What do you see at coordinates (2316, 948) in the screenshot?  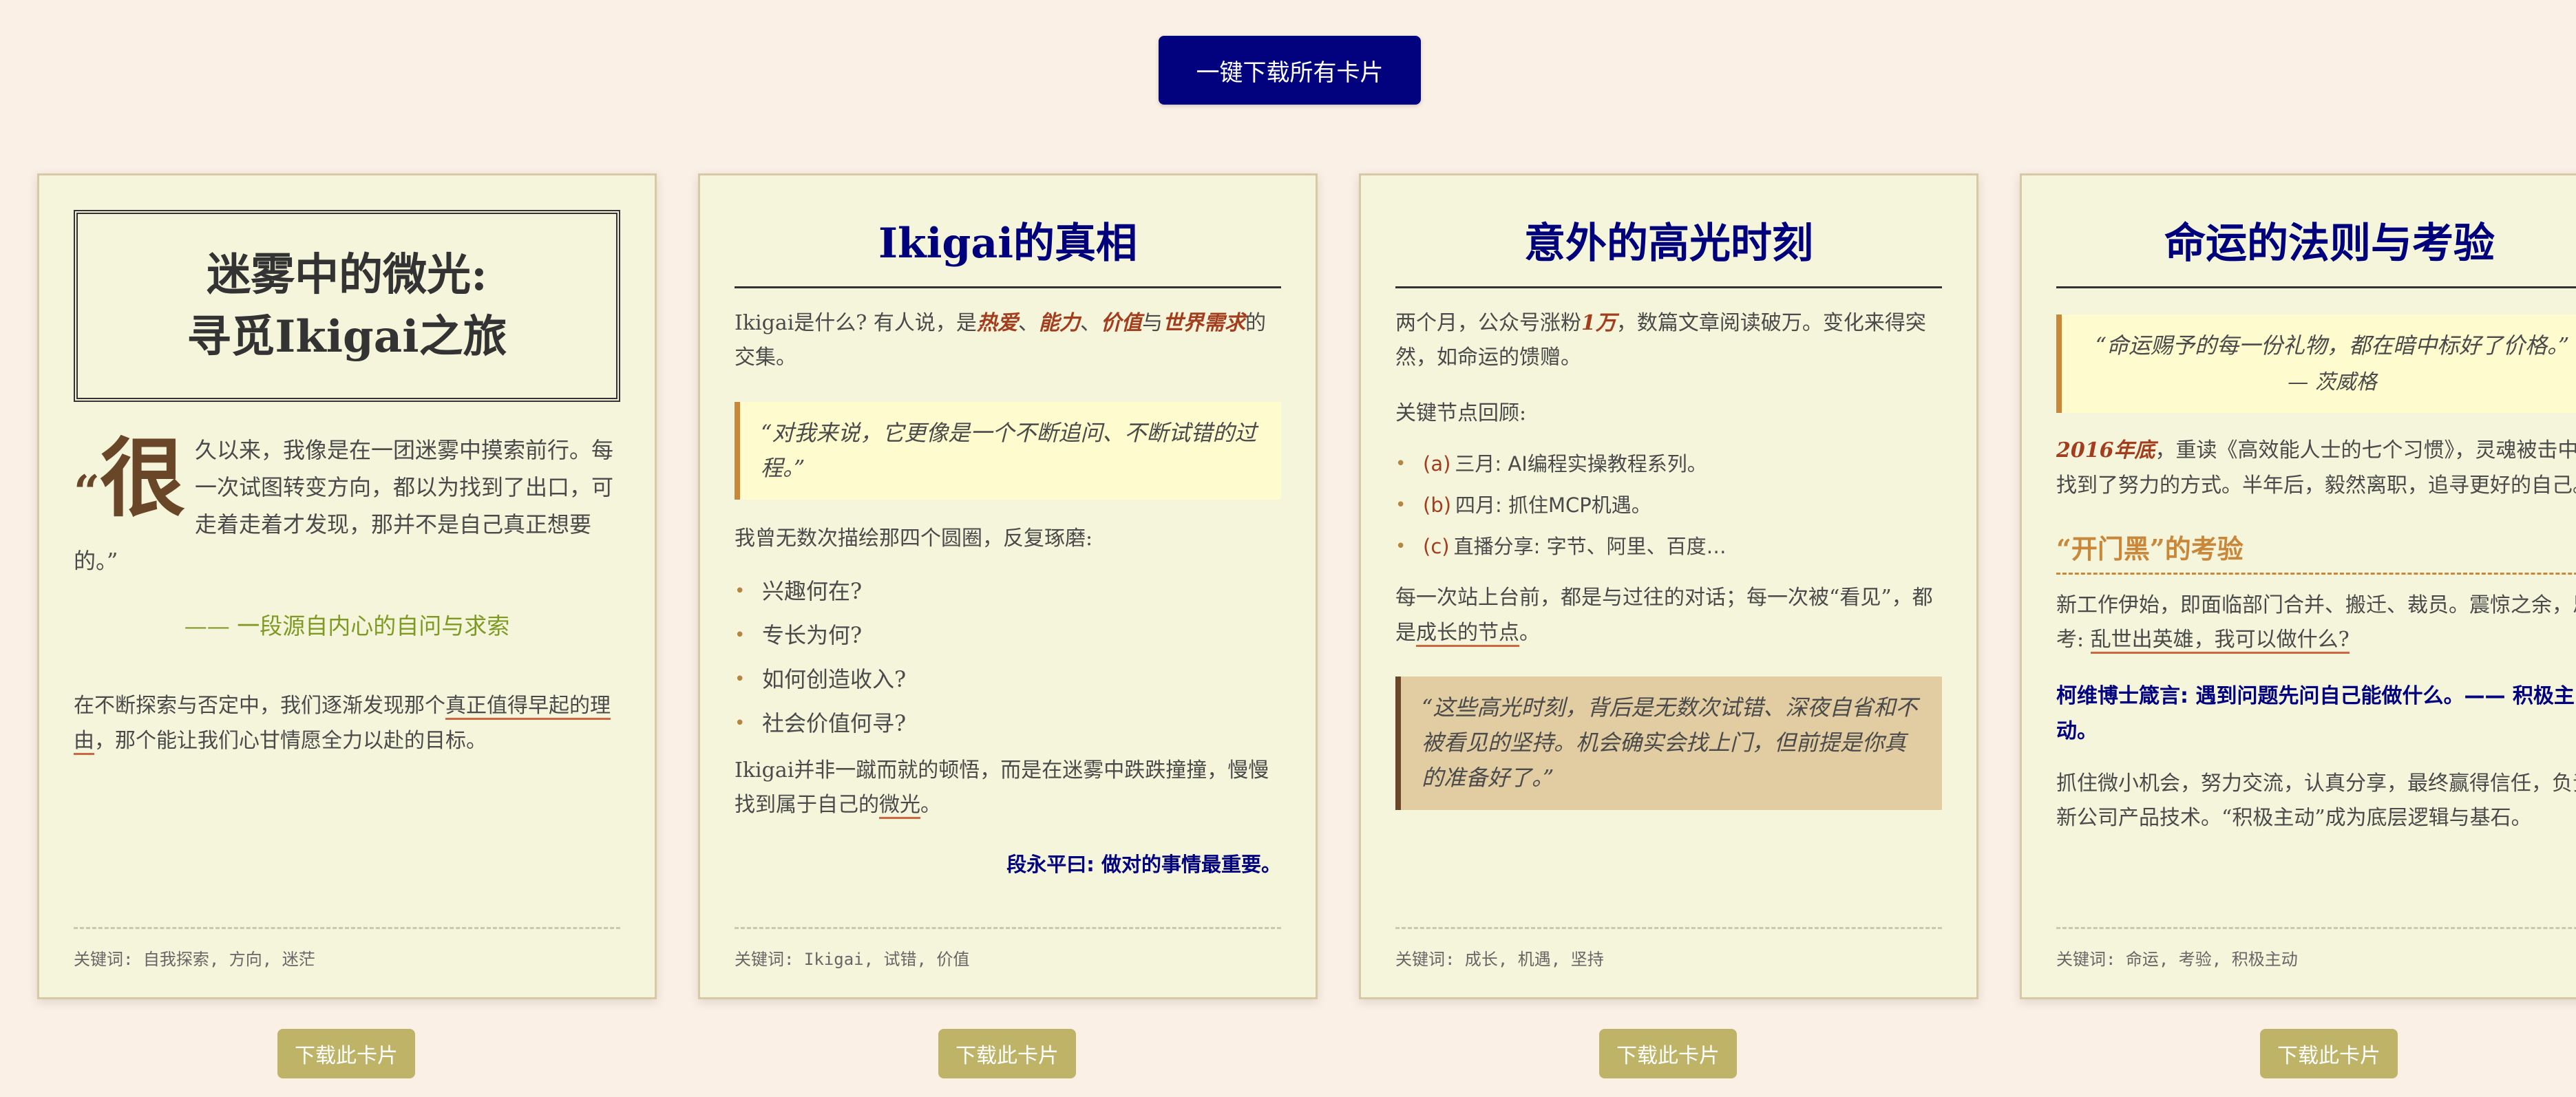 I see `card-keywords: 关键词: 命运, 考验, 积极主动` at bounding box center [2316, 948].